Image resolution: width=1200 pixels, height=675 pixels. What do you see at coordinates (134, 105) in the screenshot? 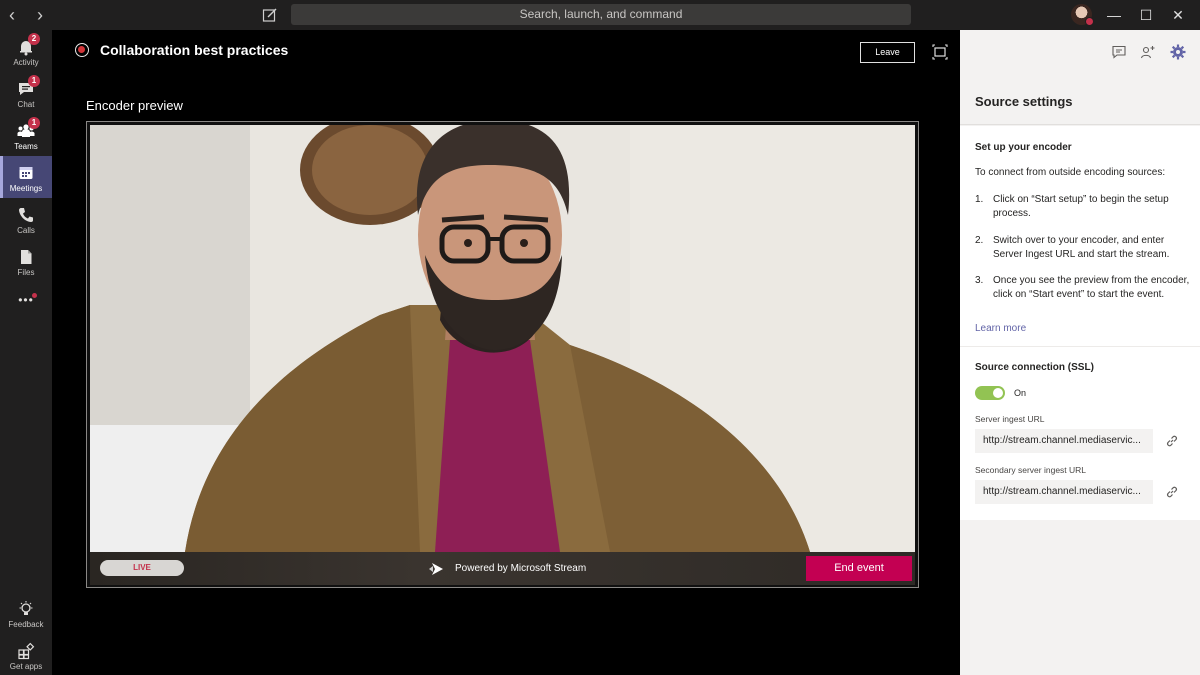
I see `preview-title: Encoder preview` at bounding box center [134, 105].